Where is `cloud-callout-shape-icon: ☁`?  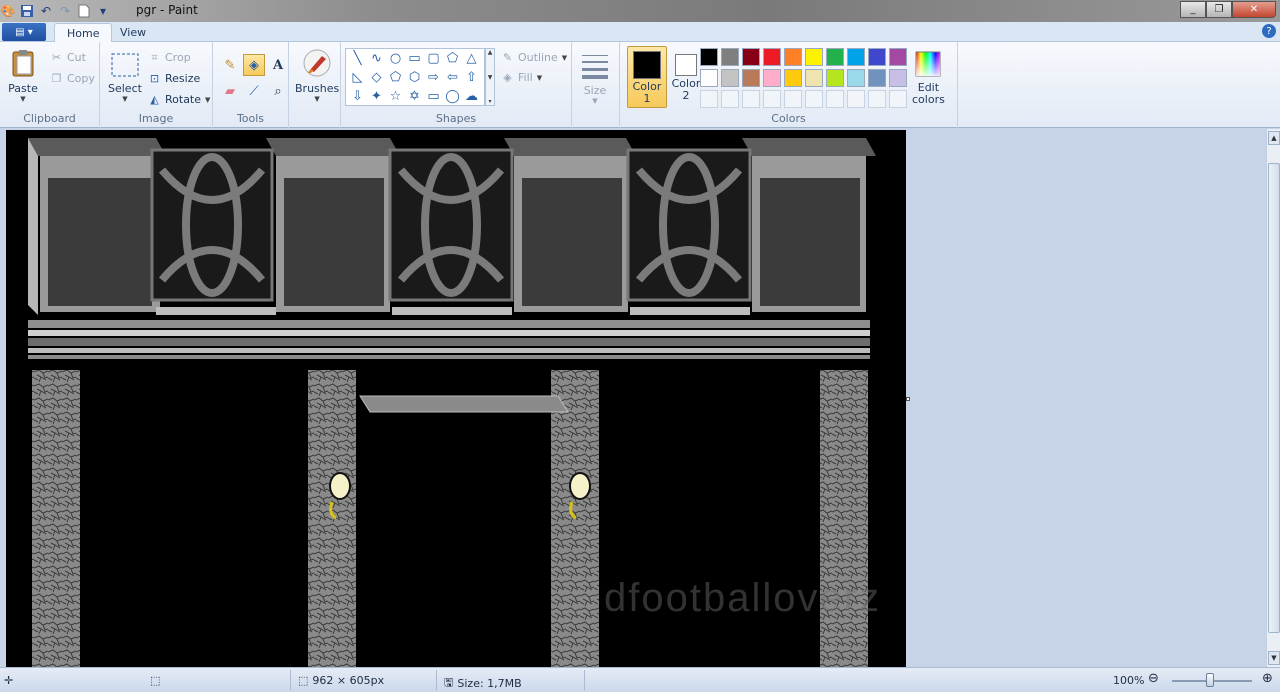
cloud-callout-shape-icon: ☁ is located at coordinates (471, 96).